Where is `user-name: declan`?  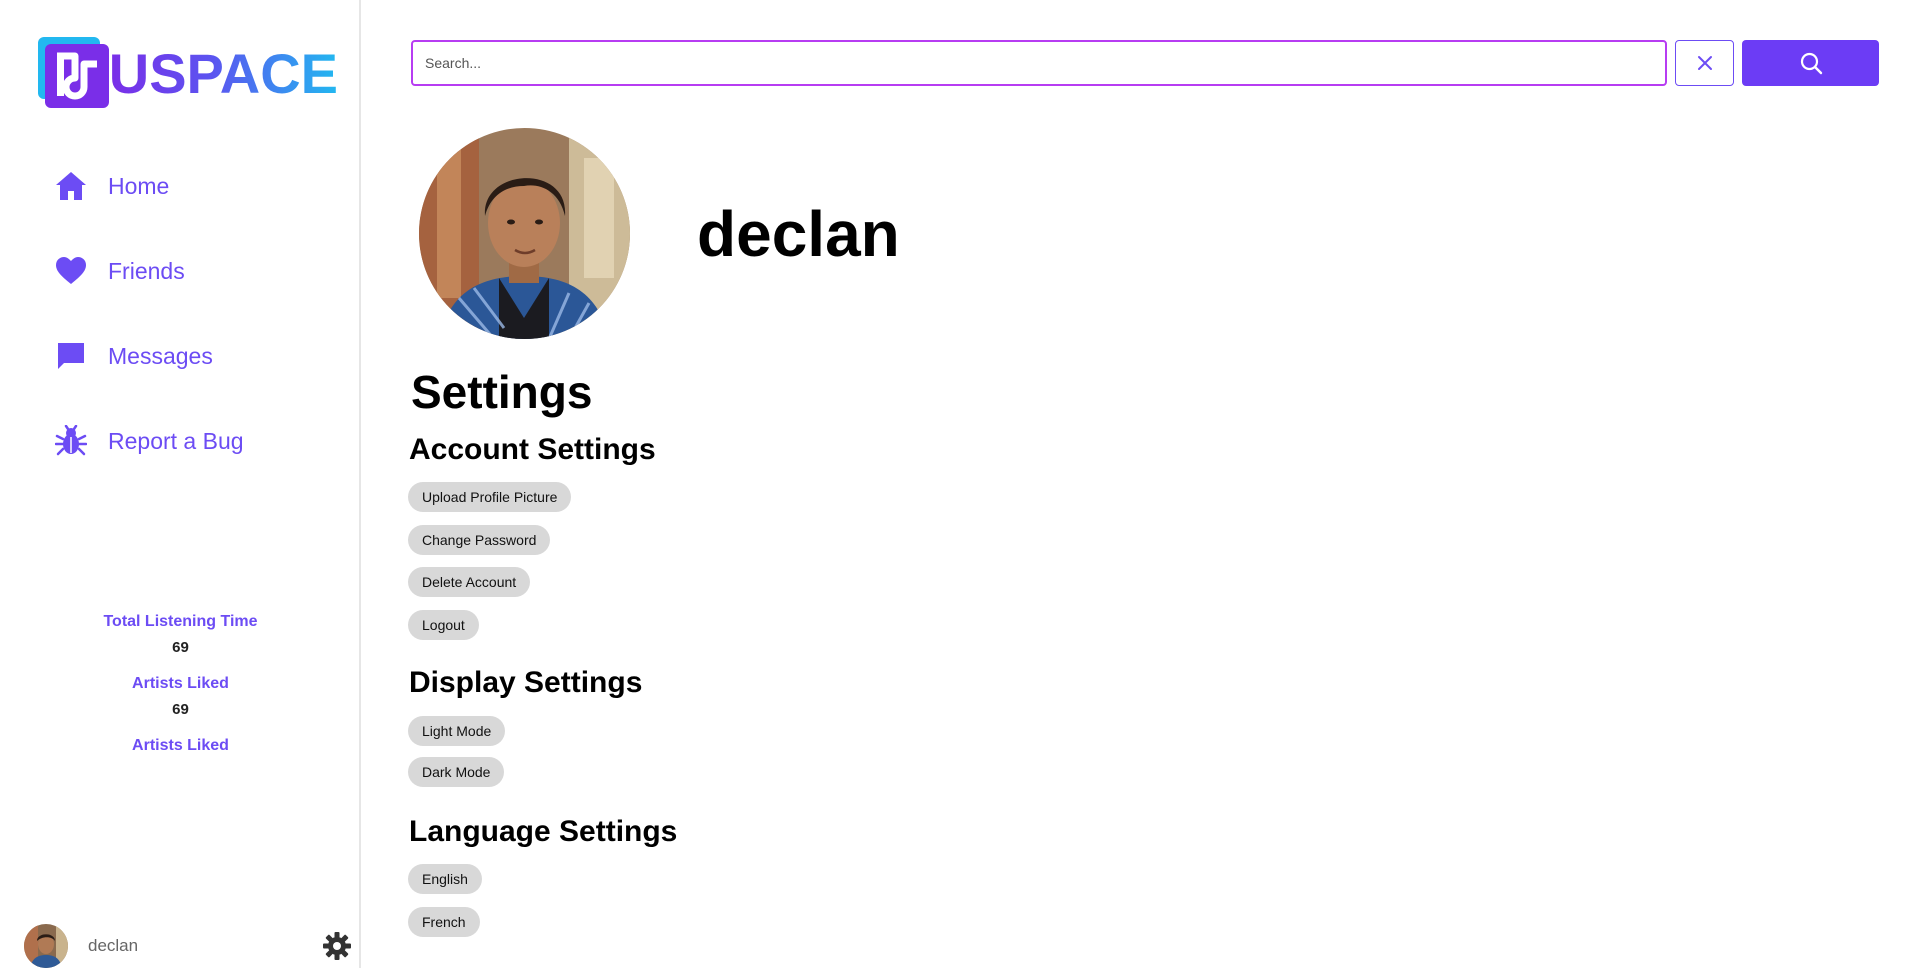 user-name: declan is located at coordinates (205, 946).